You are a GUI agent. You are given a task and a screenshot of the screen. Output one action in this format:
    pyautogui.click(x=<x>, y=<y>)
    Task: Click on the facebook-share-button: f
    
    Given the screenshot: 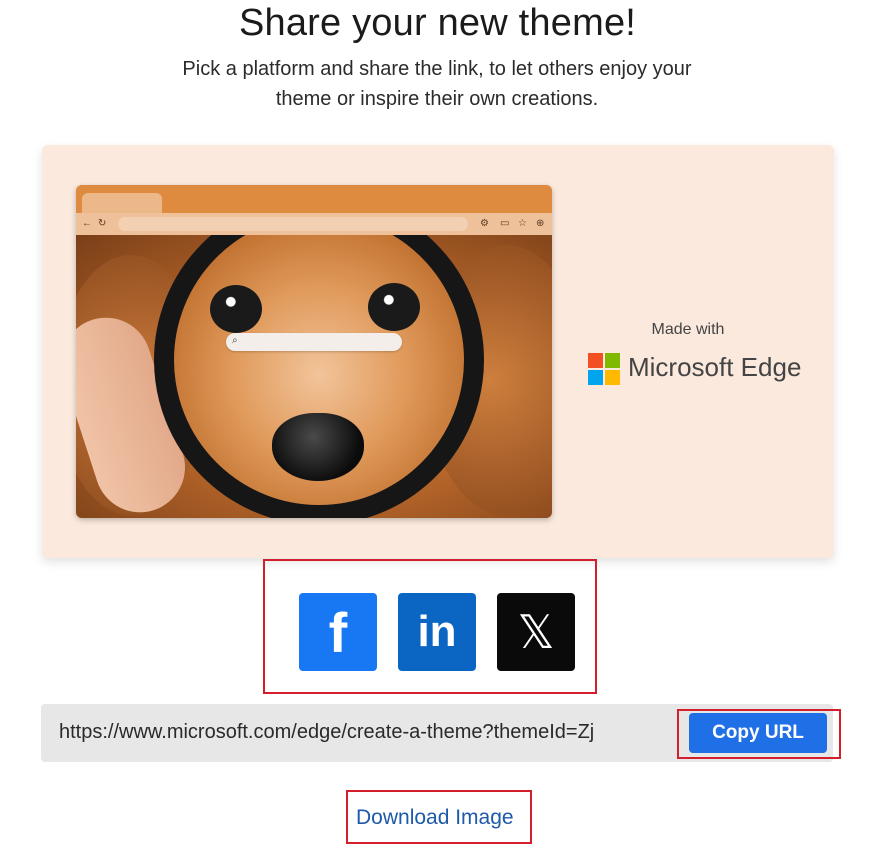 What is the action you would take?
    pyautogui.click(x=338, y=632)
    